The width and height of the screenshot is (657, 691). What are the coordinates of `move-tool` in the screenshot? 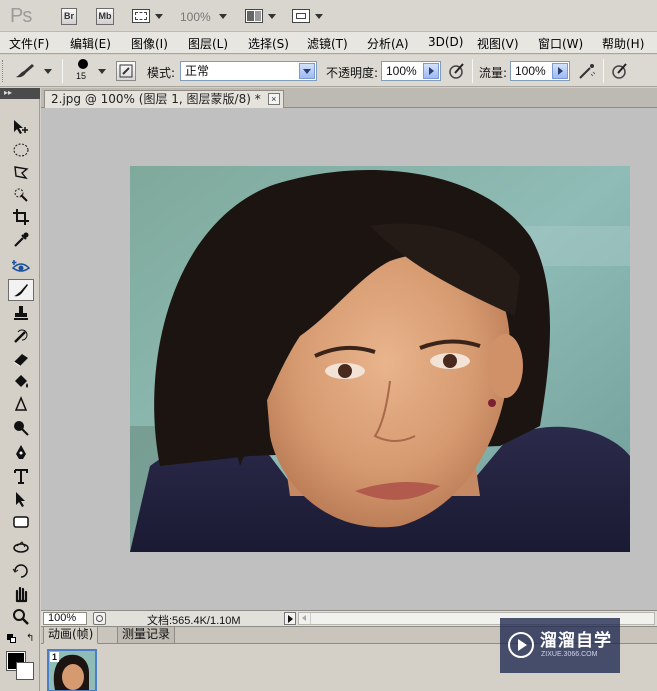 It's located at (21, 127).